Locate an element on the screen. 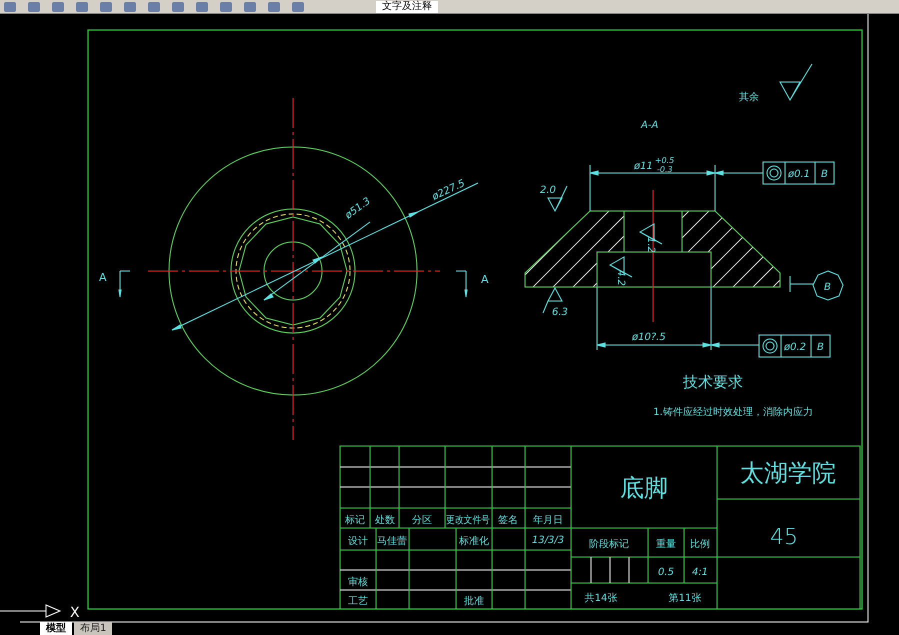 This screenshot has height=635, width=899. title-block-label: 工艺 is located at coordinates (358, 601).